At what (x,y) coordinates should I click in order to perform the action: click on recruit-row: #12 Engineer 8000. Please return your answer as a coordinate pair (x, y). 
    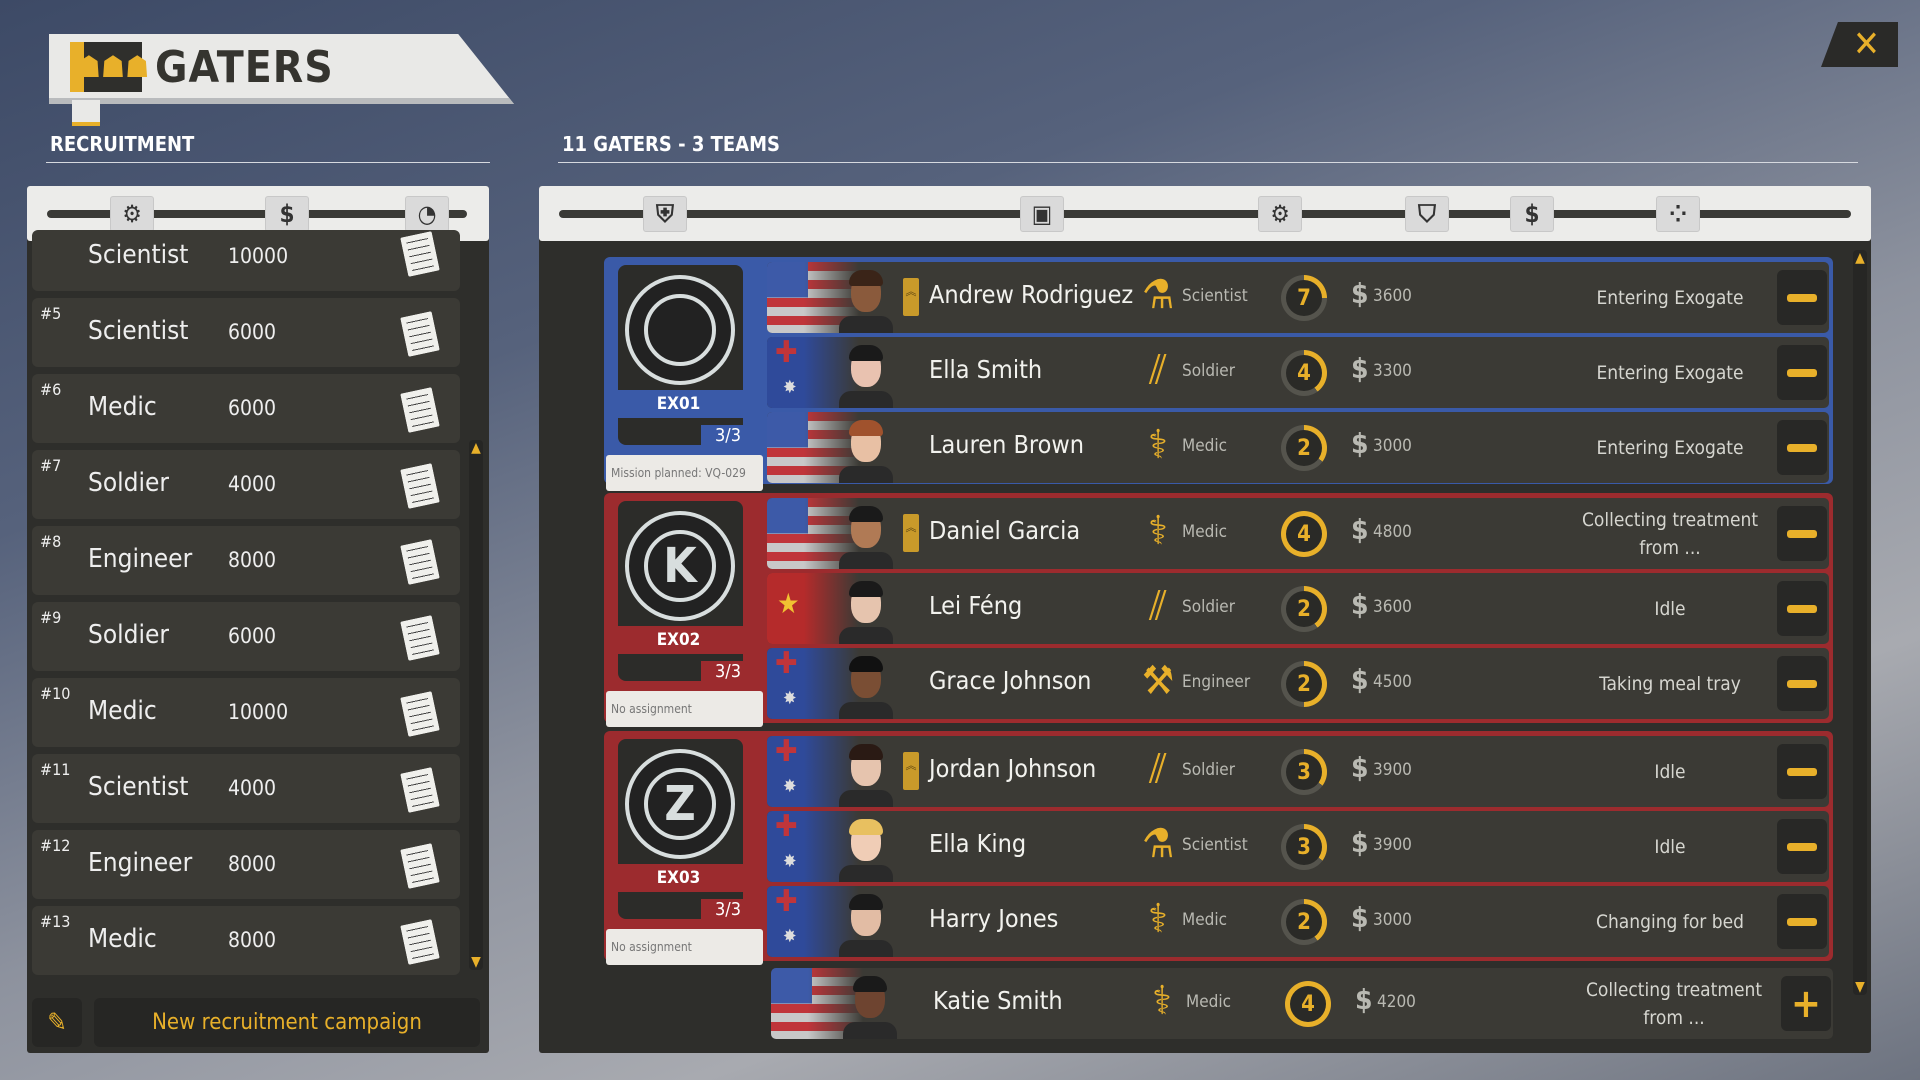
    Looking at the image, I should click on (246, 864).